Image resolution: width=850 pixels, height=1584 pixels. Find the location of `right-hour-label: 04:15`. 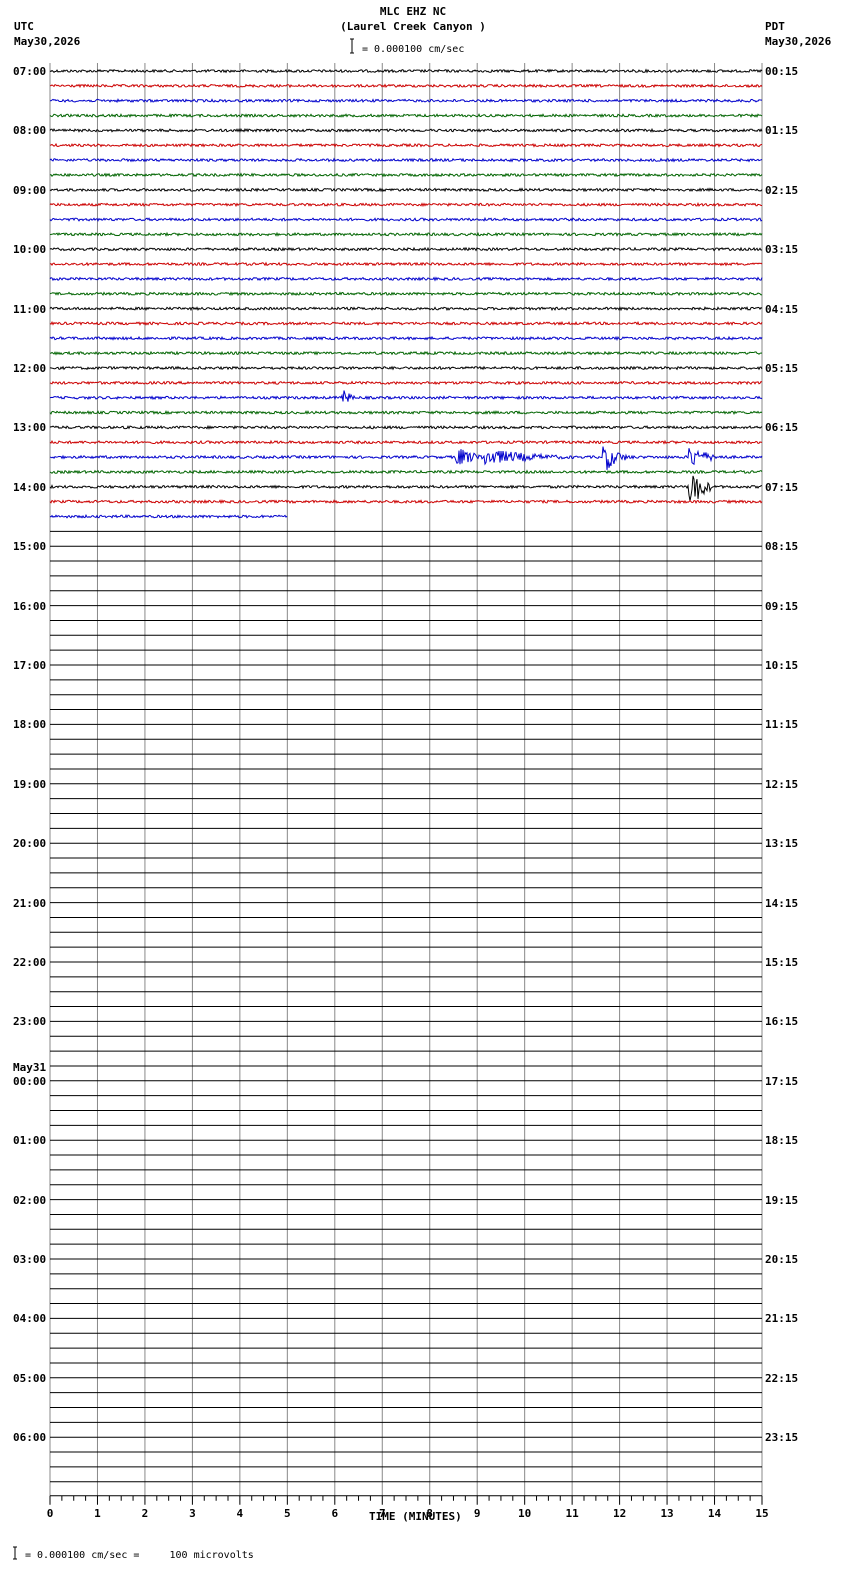

right-hour-label: 04:15 is located at coordinates (782, 309).